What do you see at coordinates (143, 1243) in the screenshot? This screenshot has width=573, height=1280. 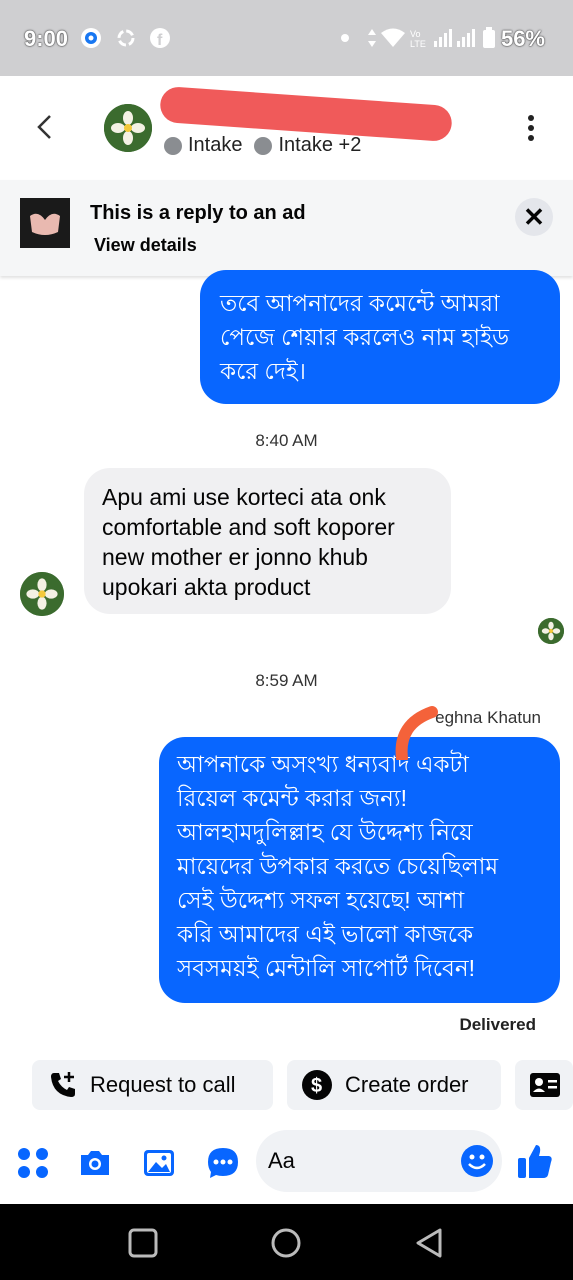 I see `recents-icon` at bounding box center [143, 1243].